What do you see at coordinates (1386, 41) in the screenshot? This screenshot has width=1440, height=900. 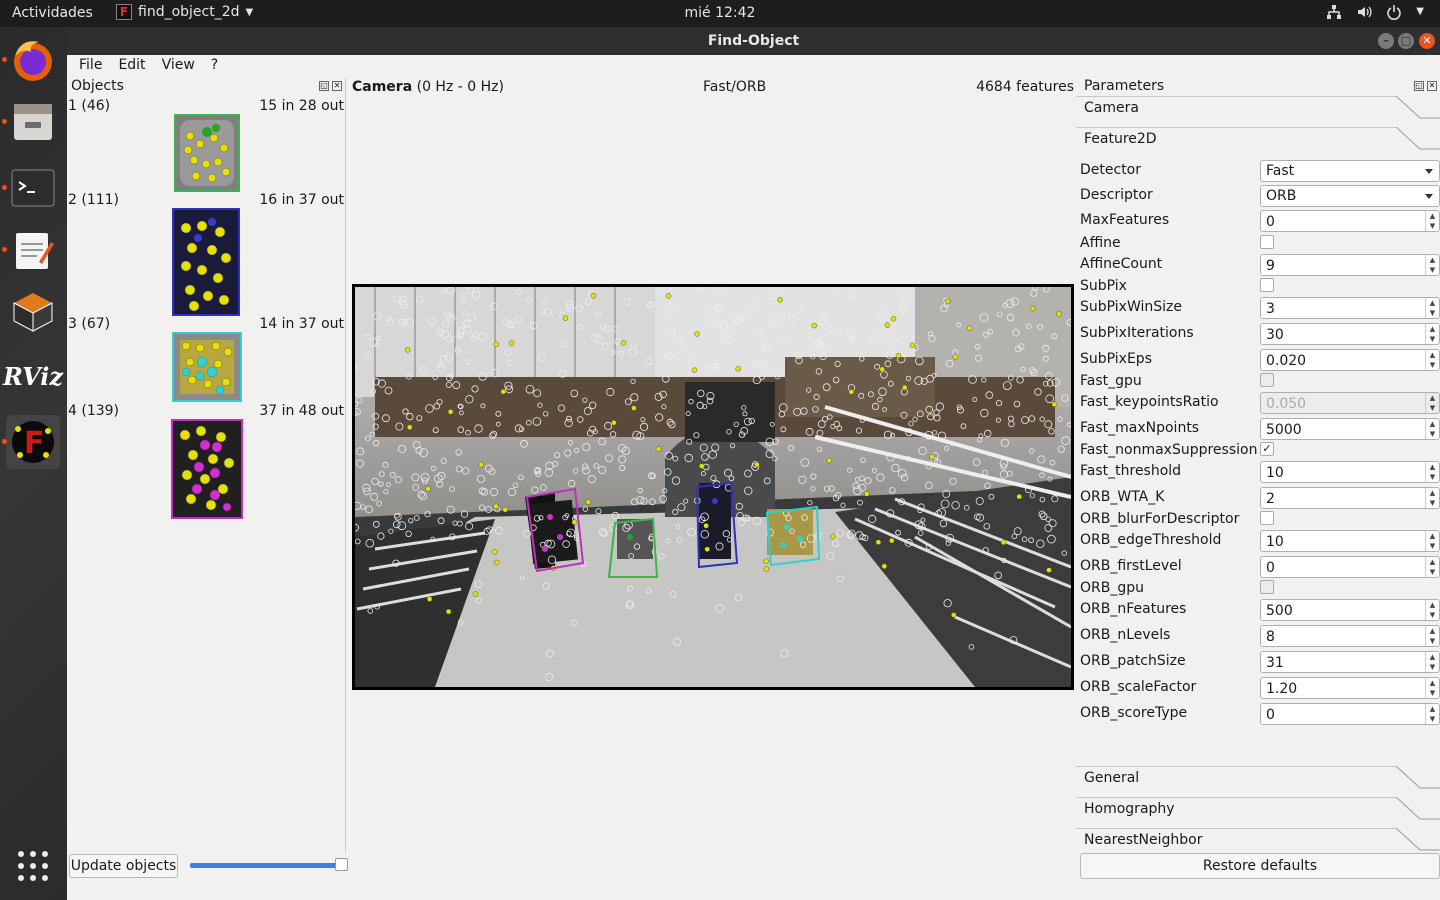 I see `minimize-button: –` at bounding box center [1386, 41].